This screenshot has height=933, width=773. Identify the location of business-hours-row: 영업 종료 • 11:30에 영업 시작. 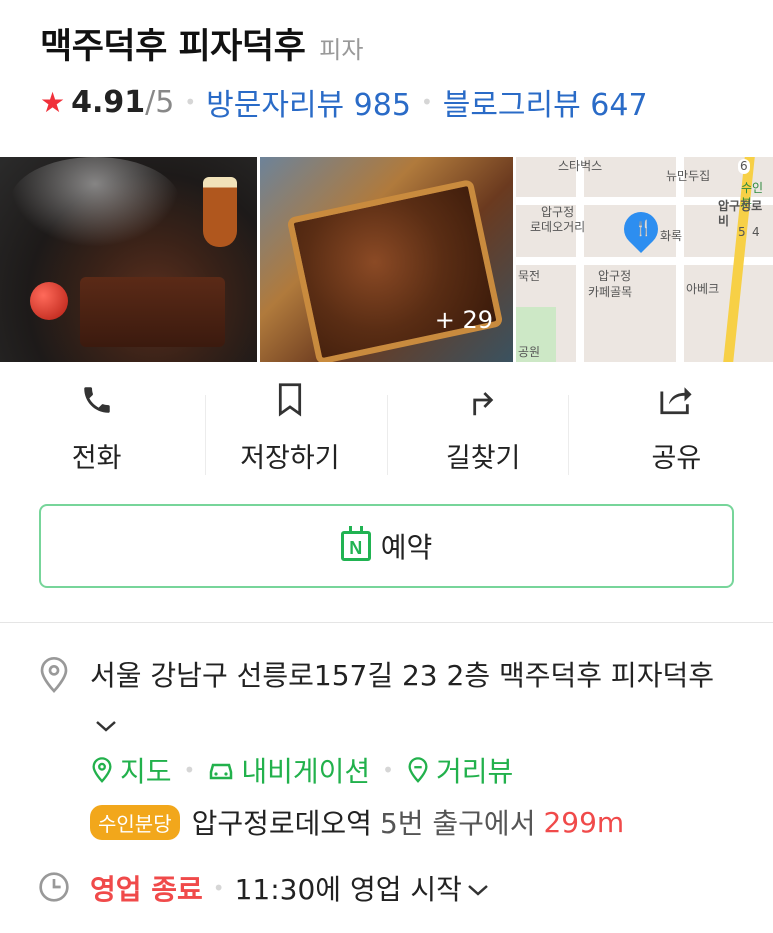
(290, 888).